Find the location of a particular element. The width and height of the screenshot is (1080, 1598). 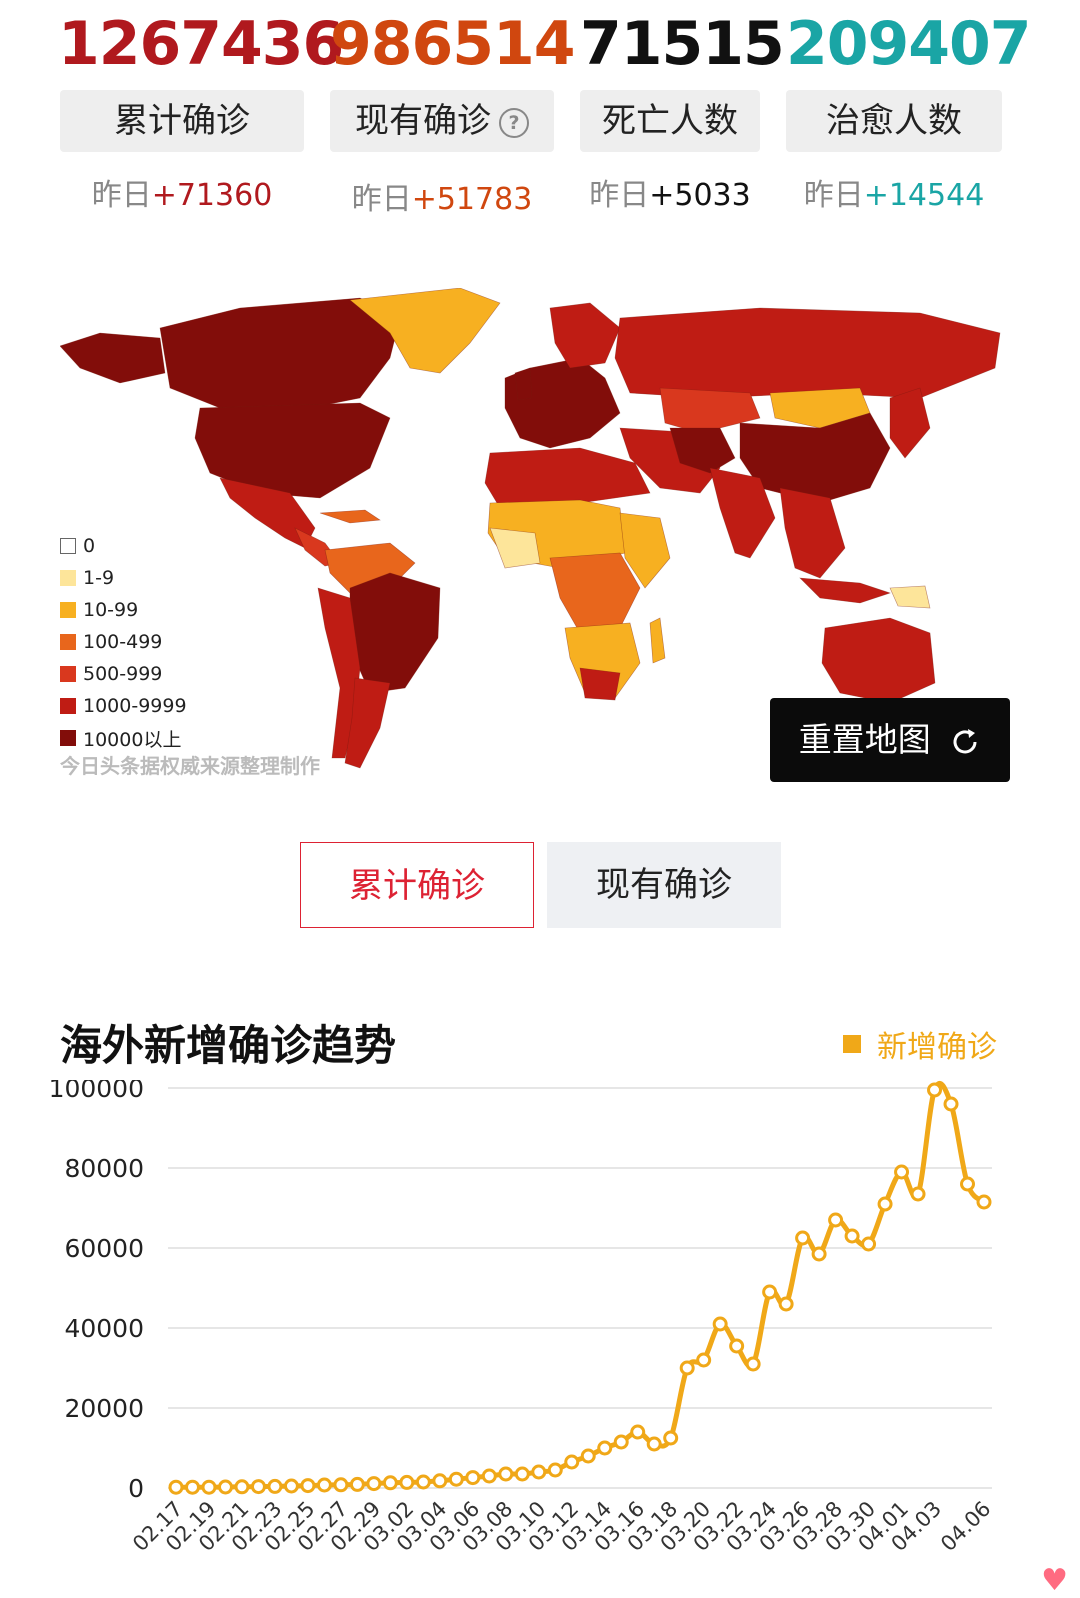

legend-item: 1000-9999 is located at coordinates (123, 706).